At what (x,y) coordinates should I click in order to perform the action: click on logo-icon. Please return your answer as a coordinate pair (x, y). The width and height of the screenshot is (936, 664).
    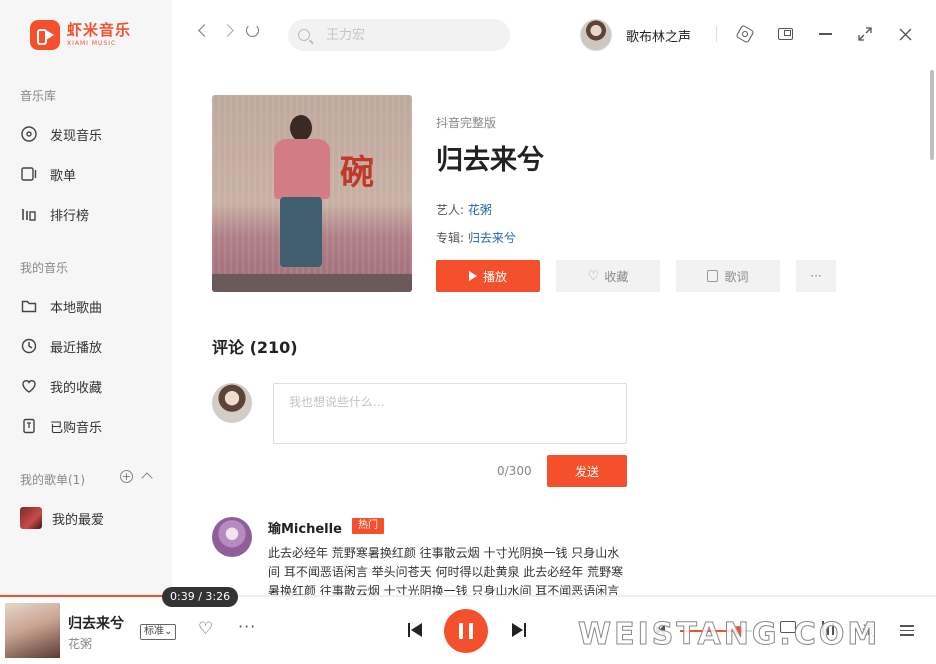
    Looking at the image, I should click on (45, 35).